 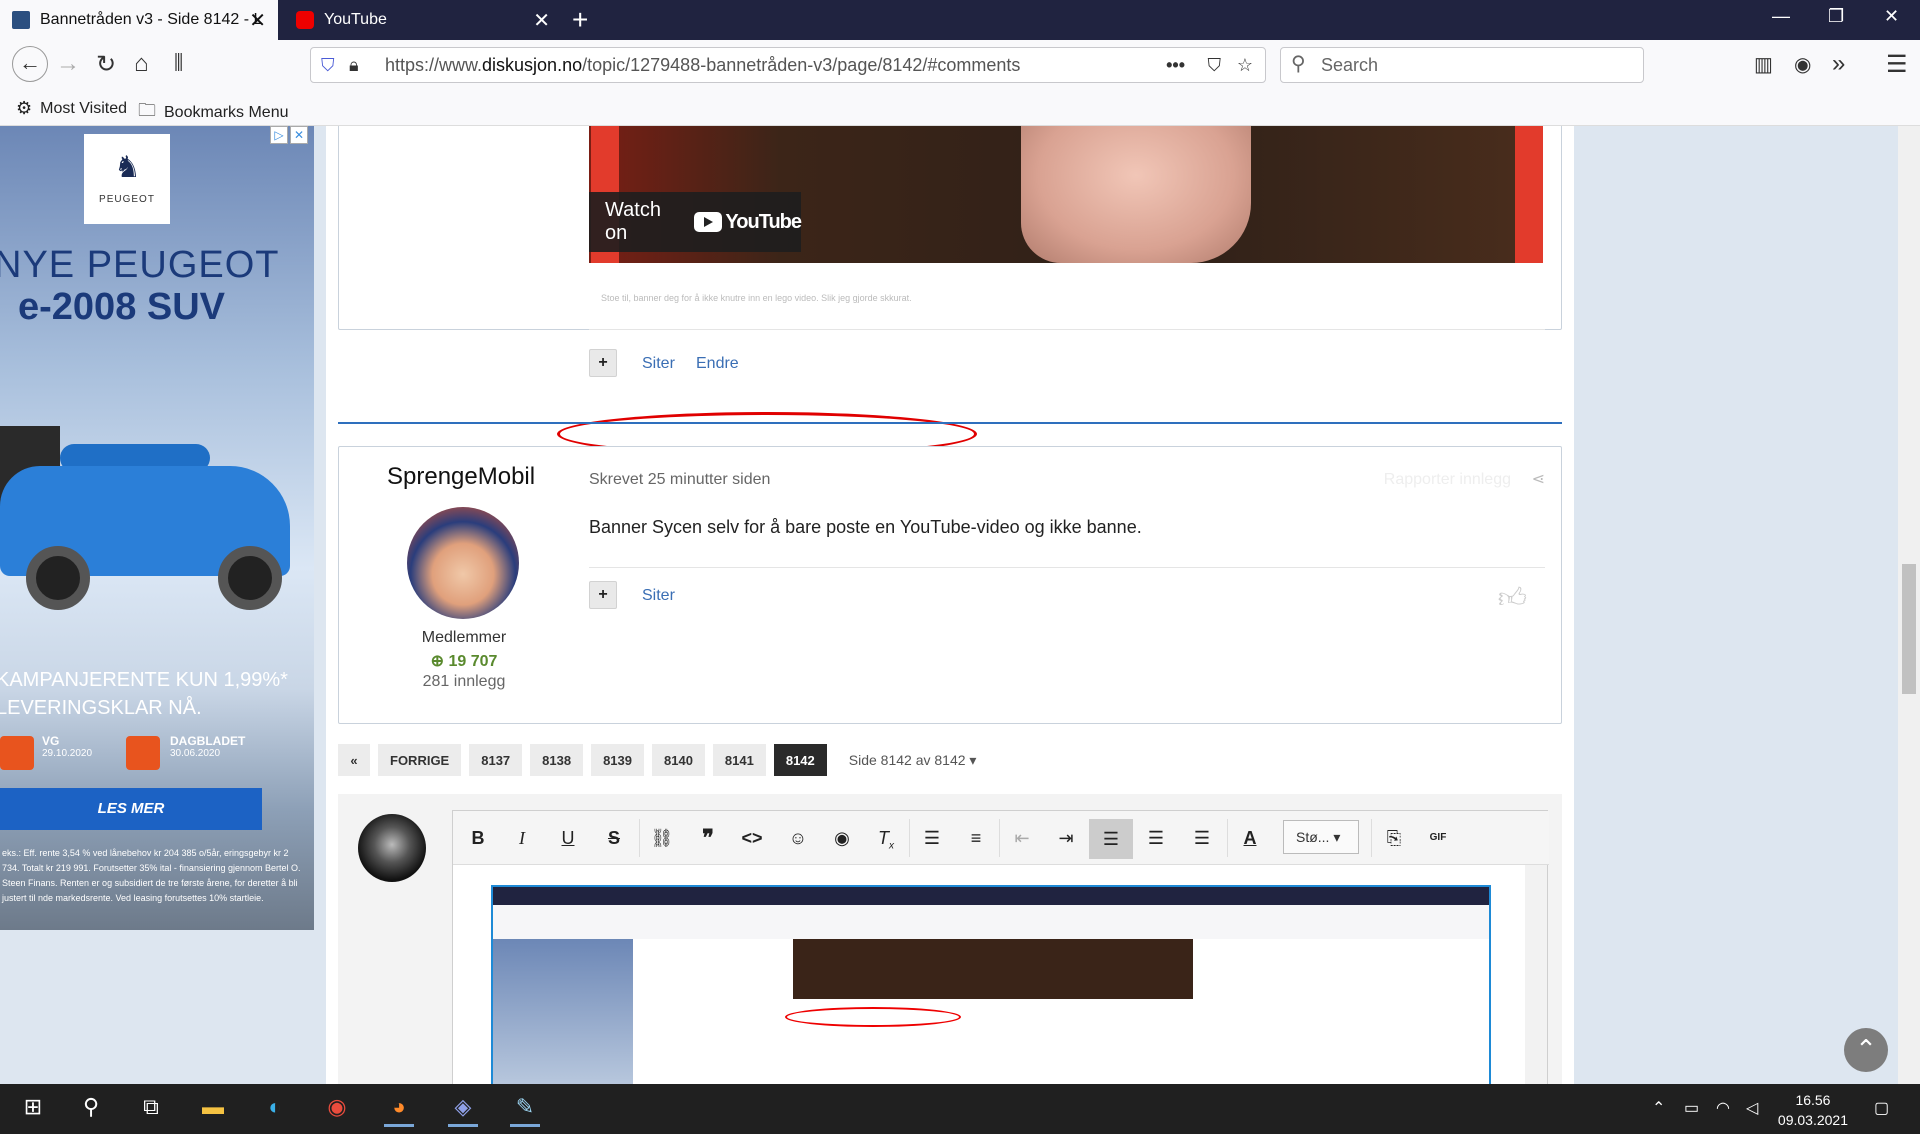 I want to click on current-page: 8142, so click(x=800, y=760).